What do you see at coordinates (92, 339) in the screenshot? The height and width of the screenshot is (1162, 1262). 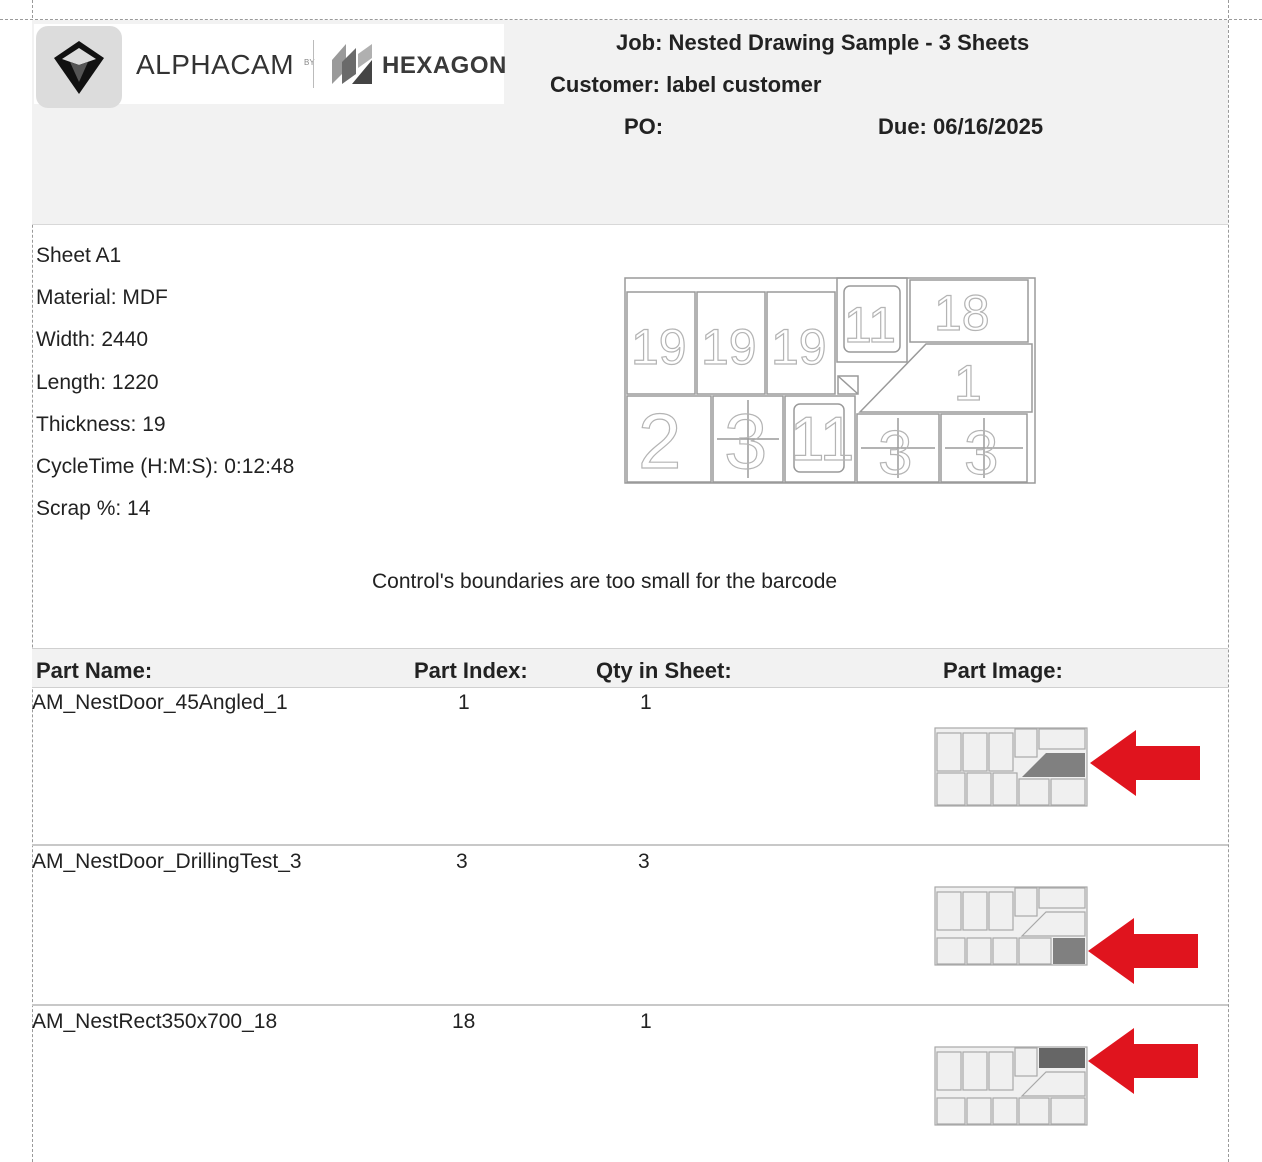 I see `sheet-width: Width: 2440` at bounding box center [92, 339].